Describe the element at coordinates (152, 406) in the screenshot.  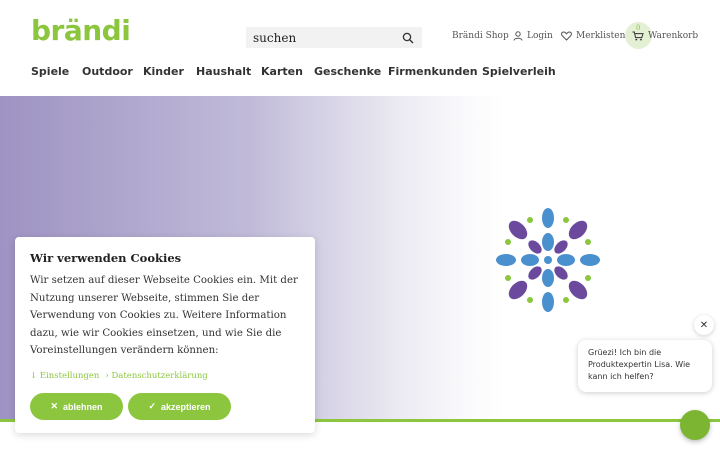
I see `check-icon: ✓` at that location.